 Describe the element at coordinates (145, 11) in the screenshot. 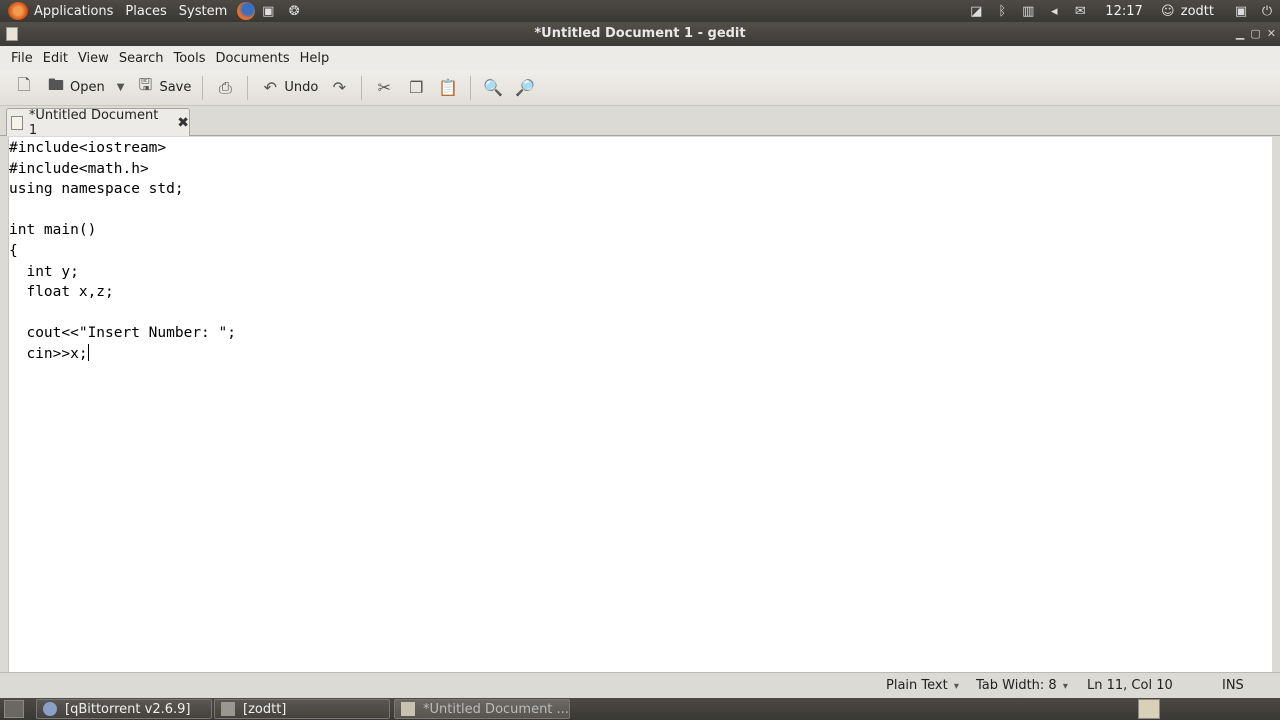

I see `places-menu: Places` at that location.